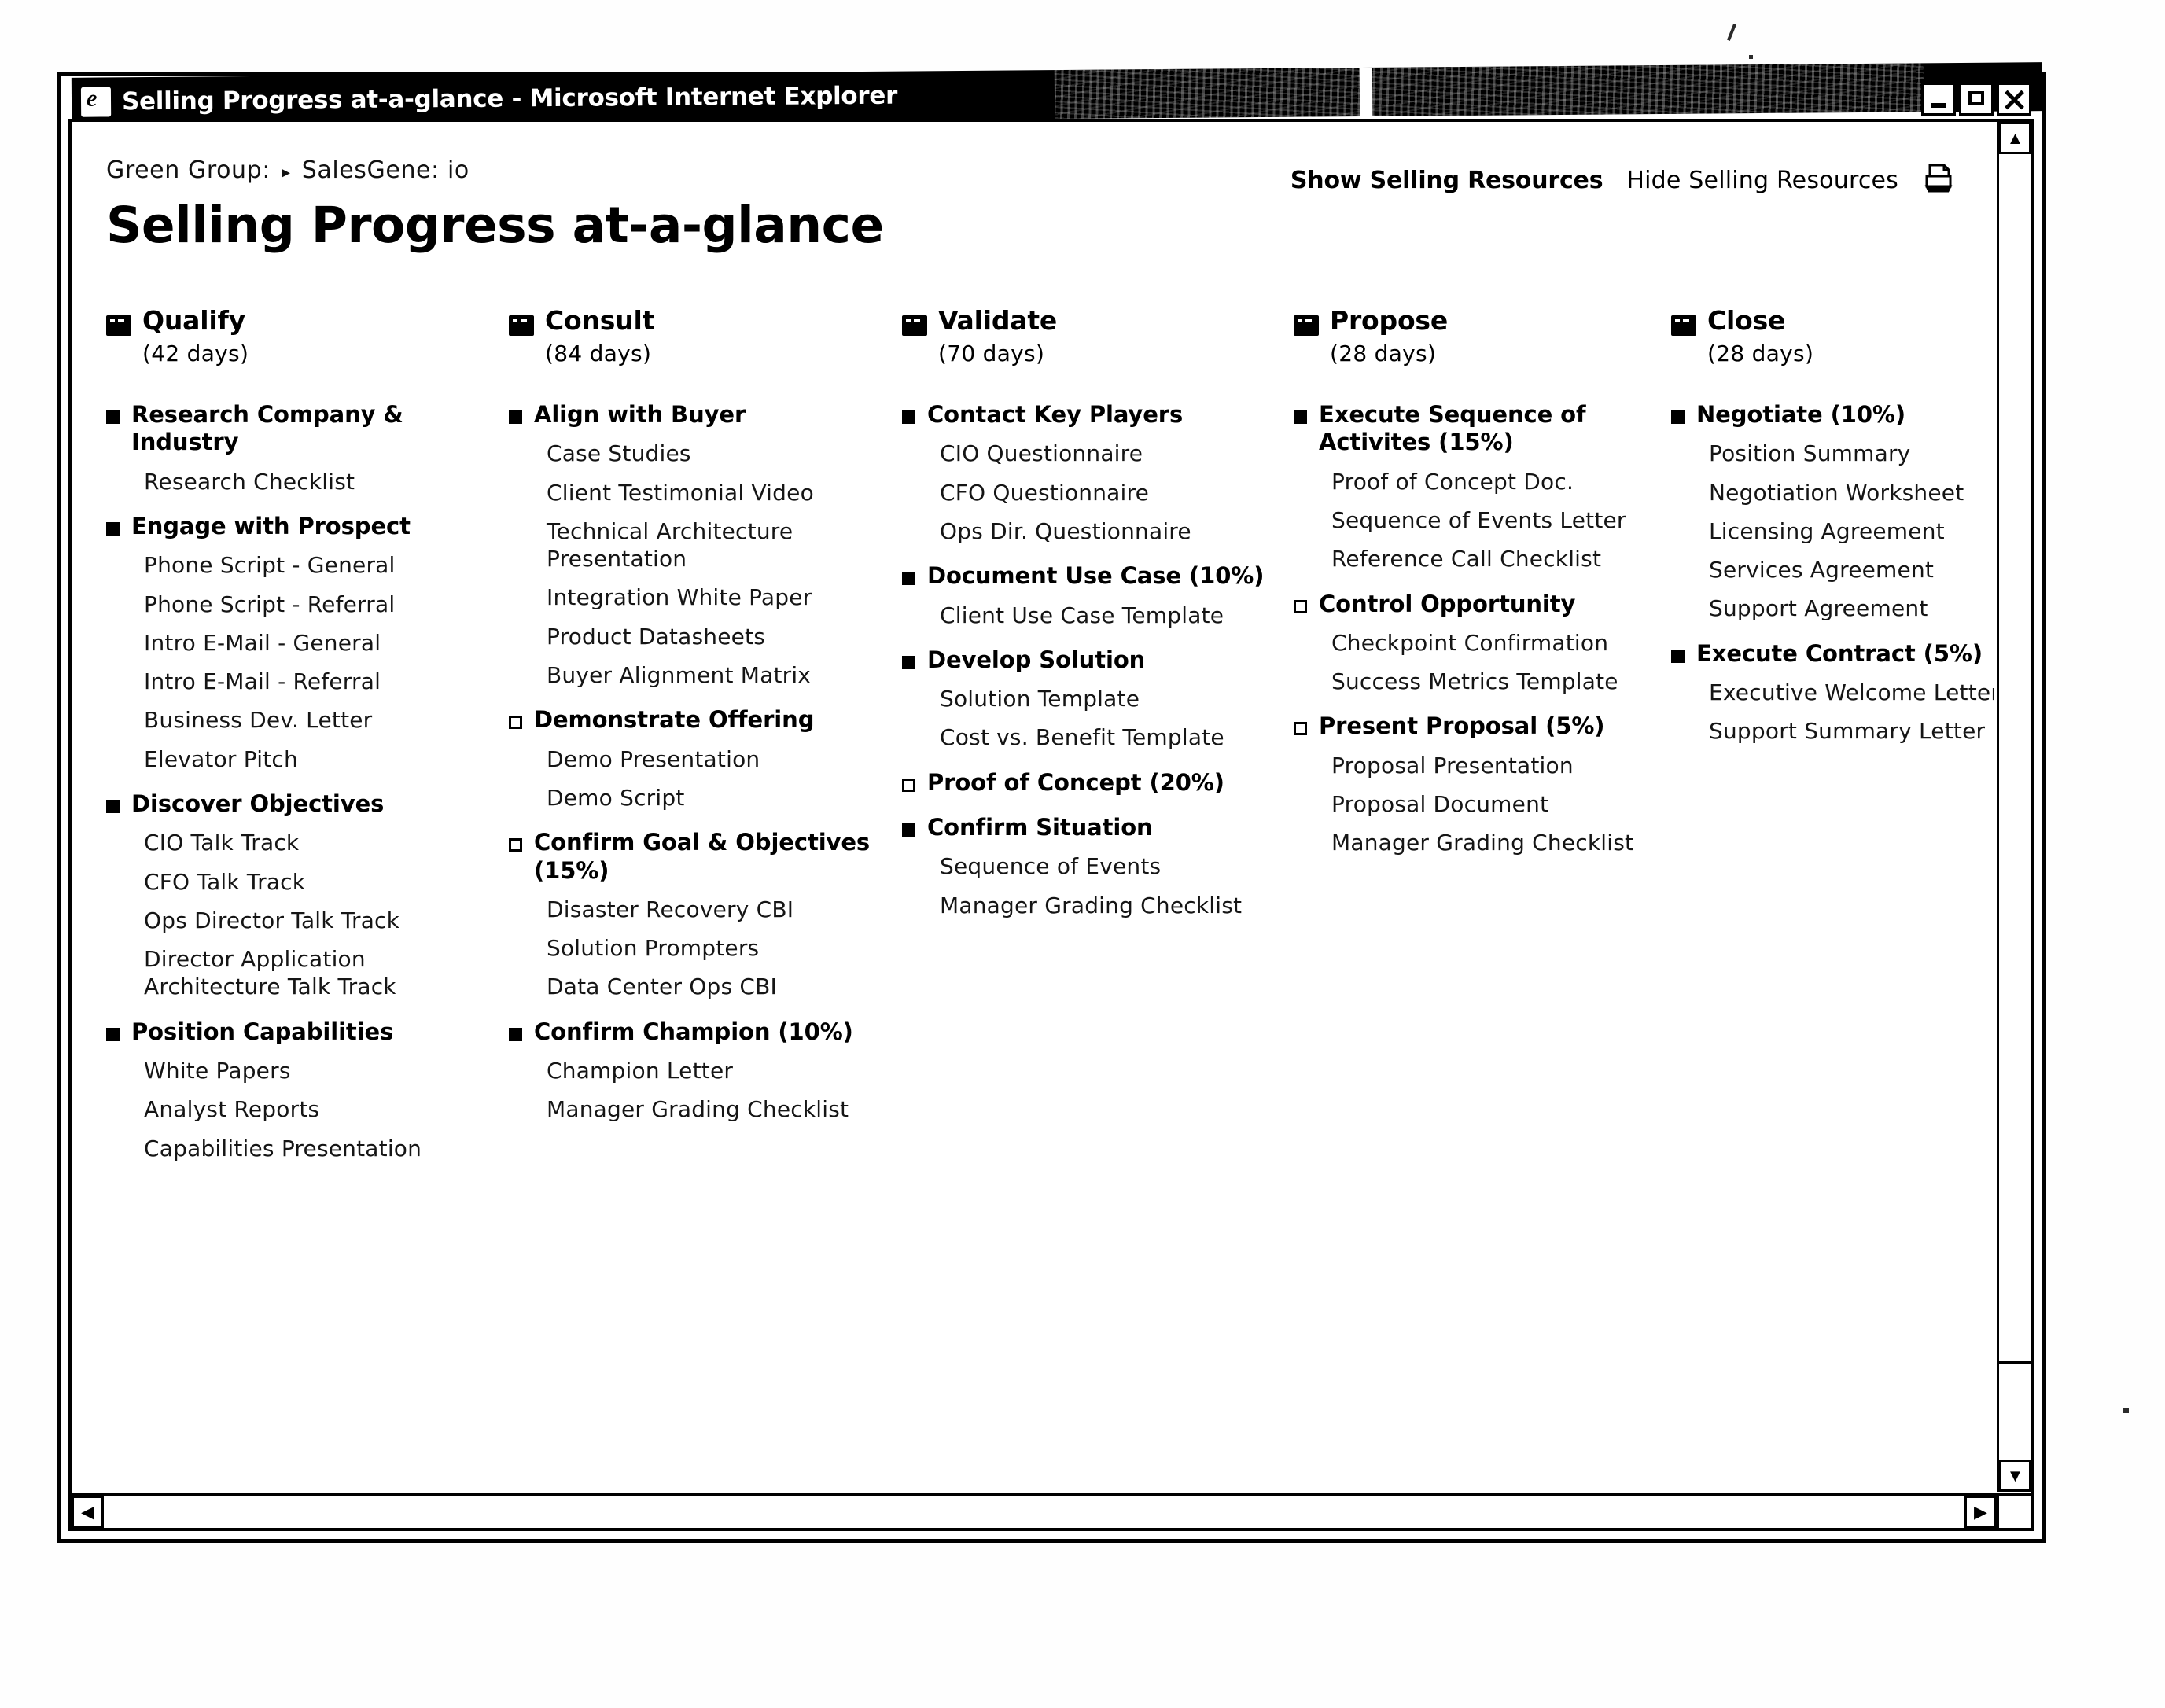 The image size is (2165, 1708). Describe the element at coordinates (319, 1148) in the screenshot. I see `resource-item: Capabilities Presentation` at that location.